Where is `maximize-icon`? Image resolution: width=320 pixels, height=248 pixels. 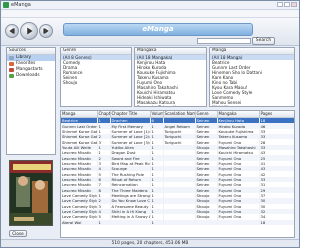 maximize-icon is located at coordinates (287, 4).